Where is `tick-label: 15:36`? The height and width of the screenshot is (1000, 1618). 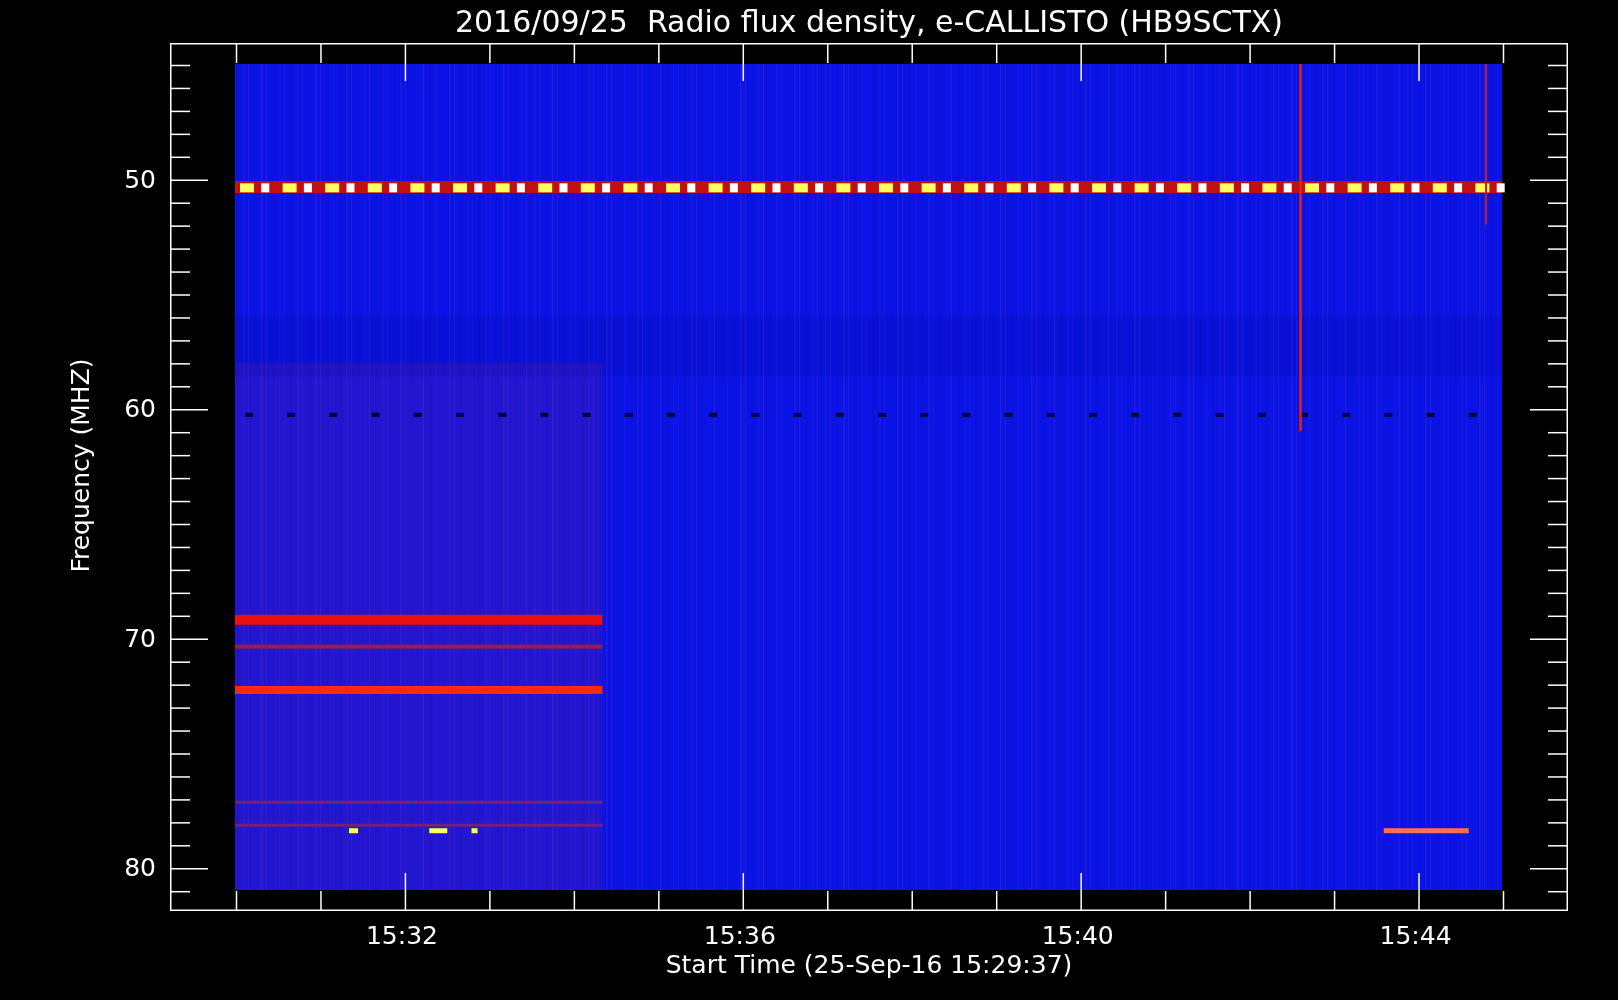 tick-label: 15:36 is located at coordinates (739, 935).